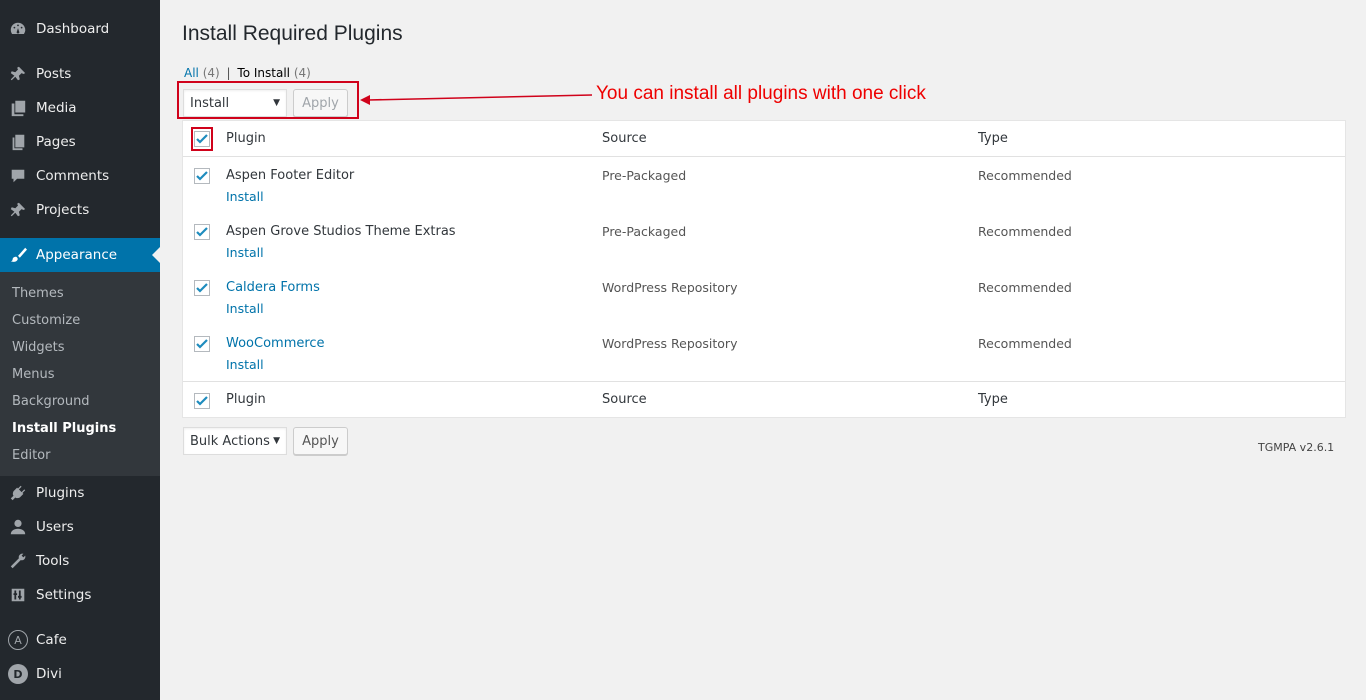 This screenshot has height=700, width=1366. What do you see at coordinates (18, 176) in the screenshot?
I see `comment-icon` at bounding box center [18, 176].